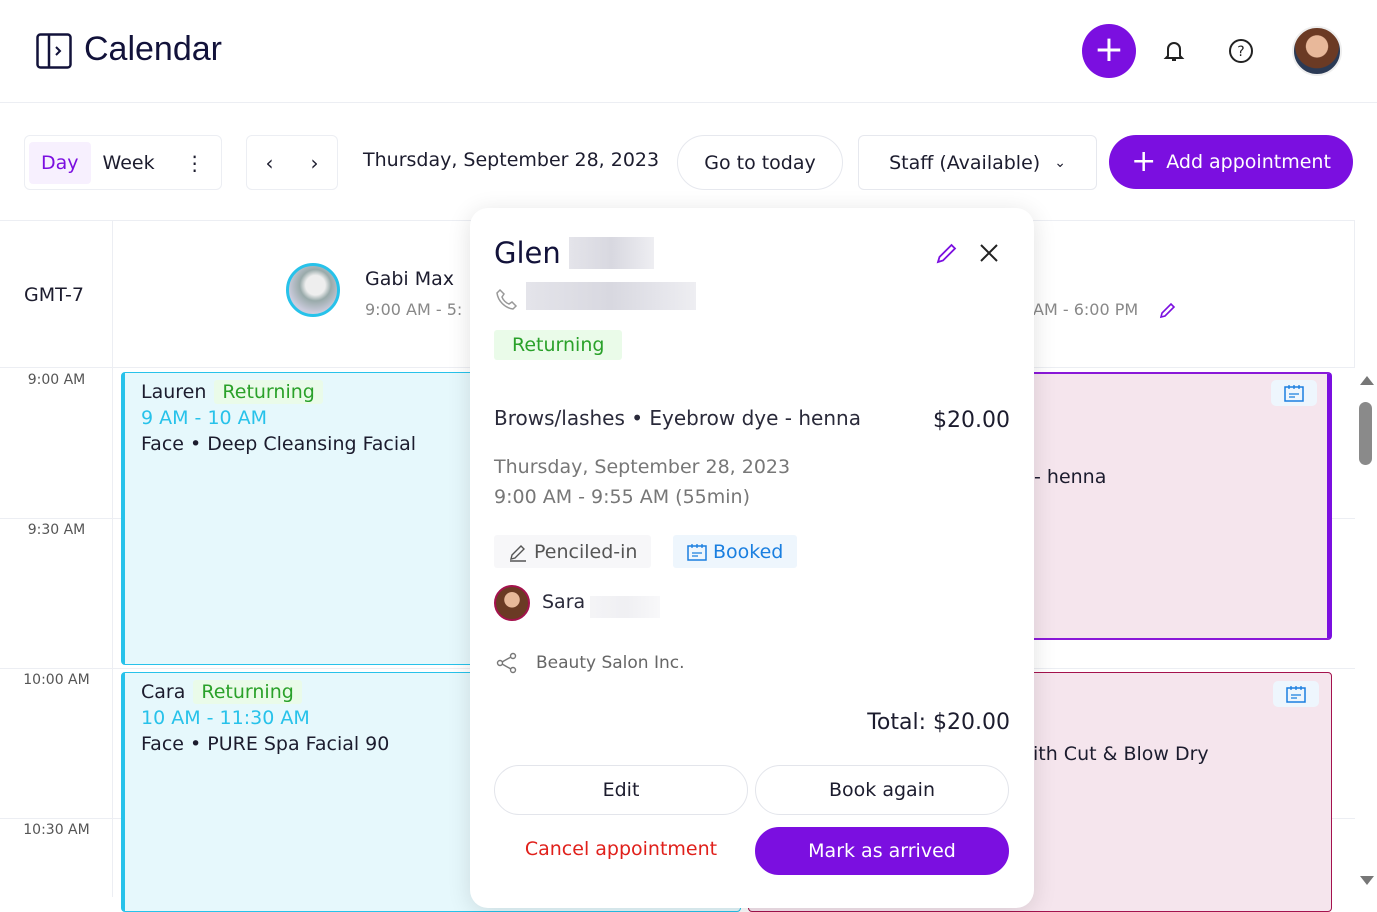 The width and height of the screenshot is (1377, 912). What do you see at coordinates (947, 255) in the screenshot?
I see `edit-icon` at bounding box center [947, 255].